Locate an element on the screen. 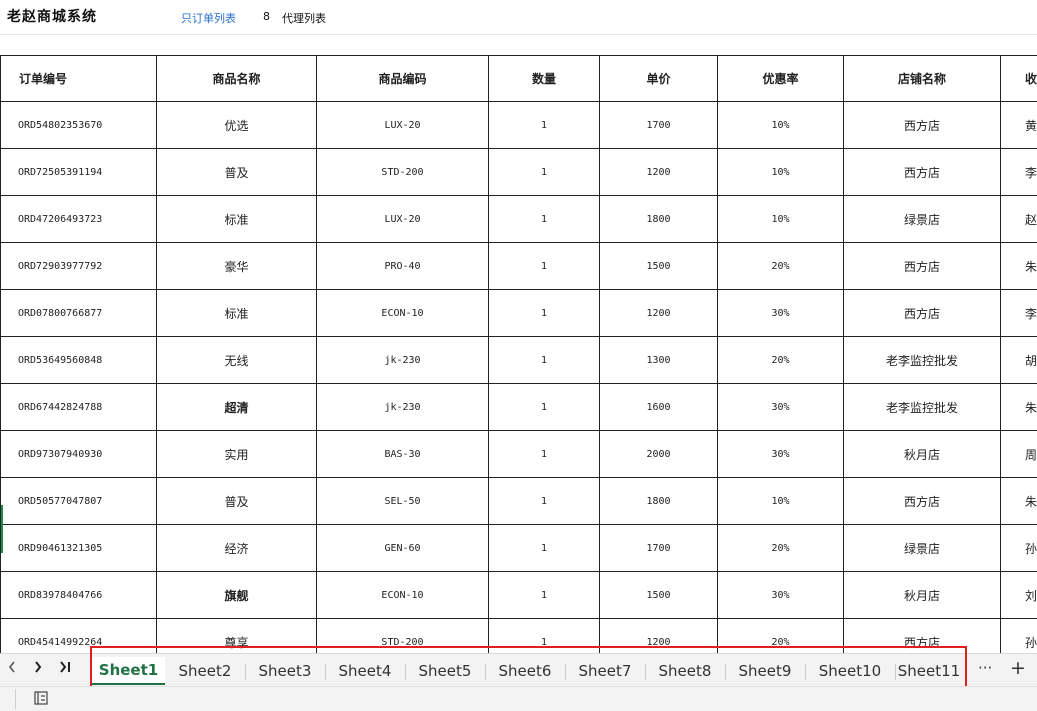 The image size is (1037, 711). cell-product-name: 优选 is located at coordinates (237, 125).